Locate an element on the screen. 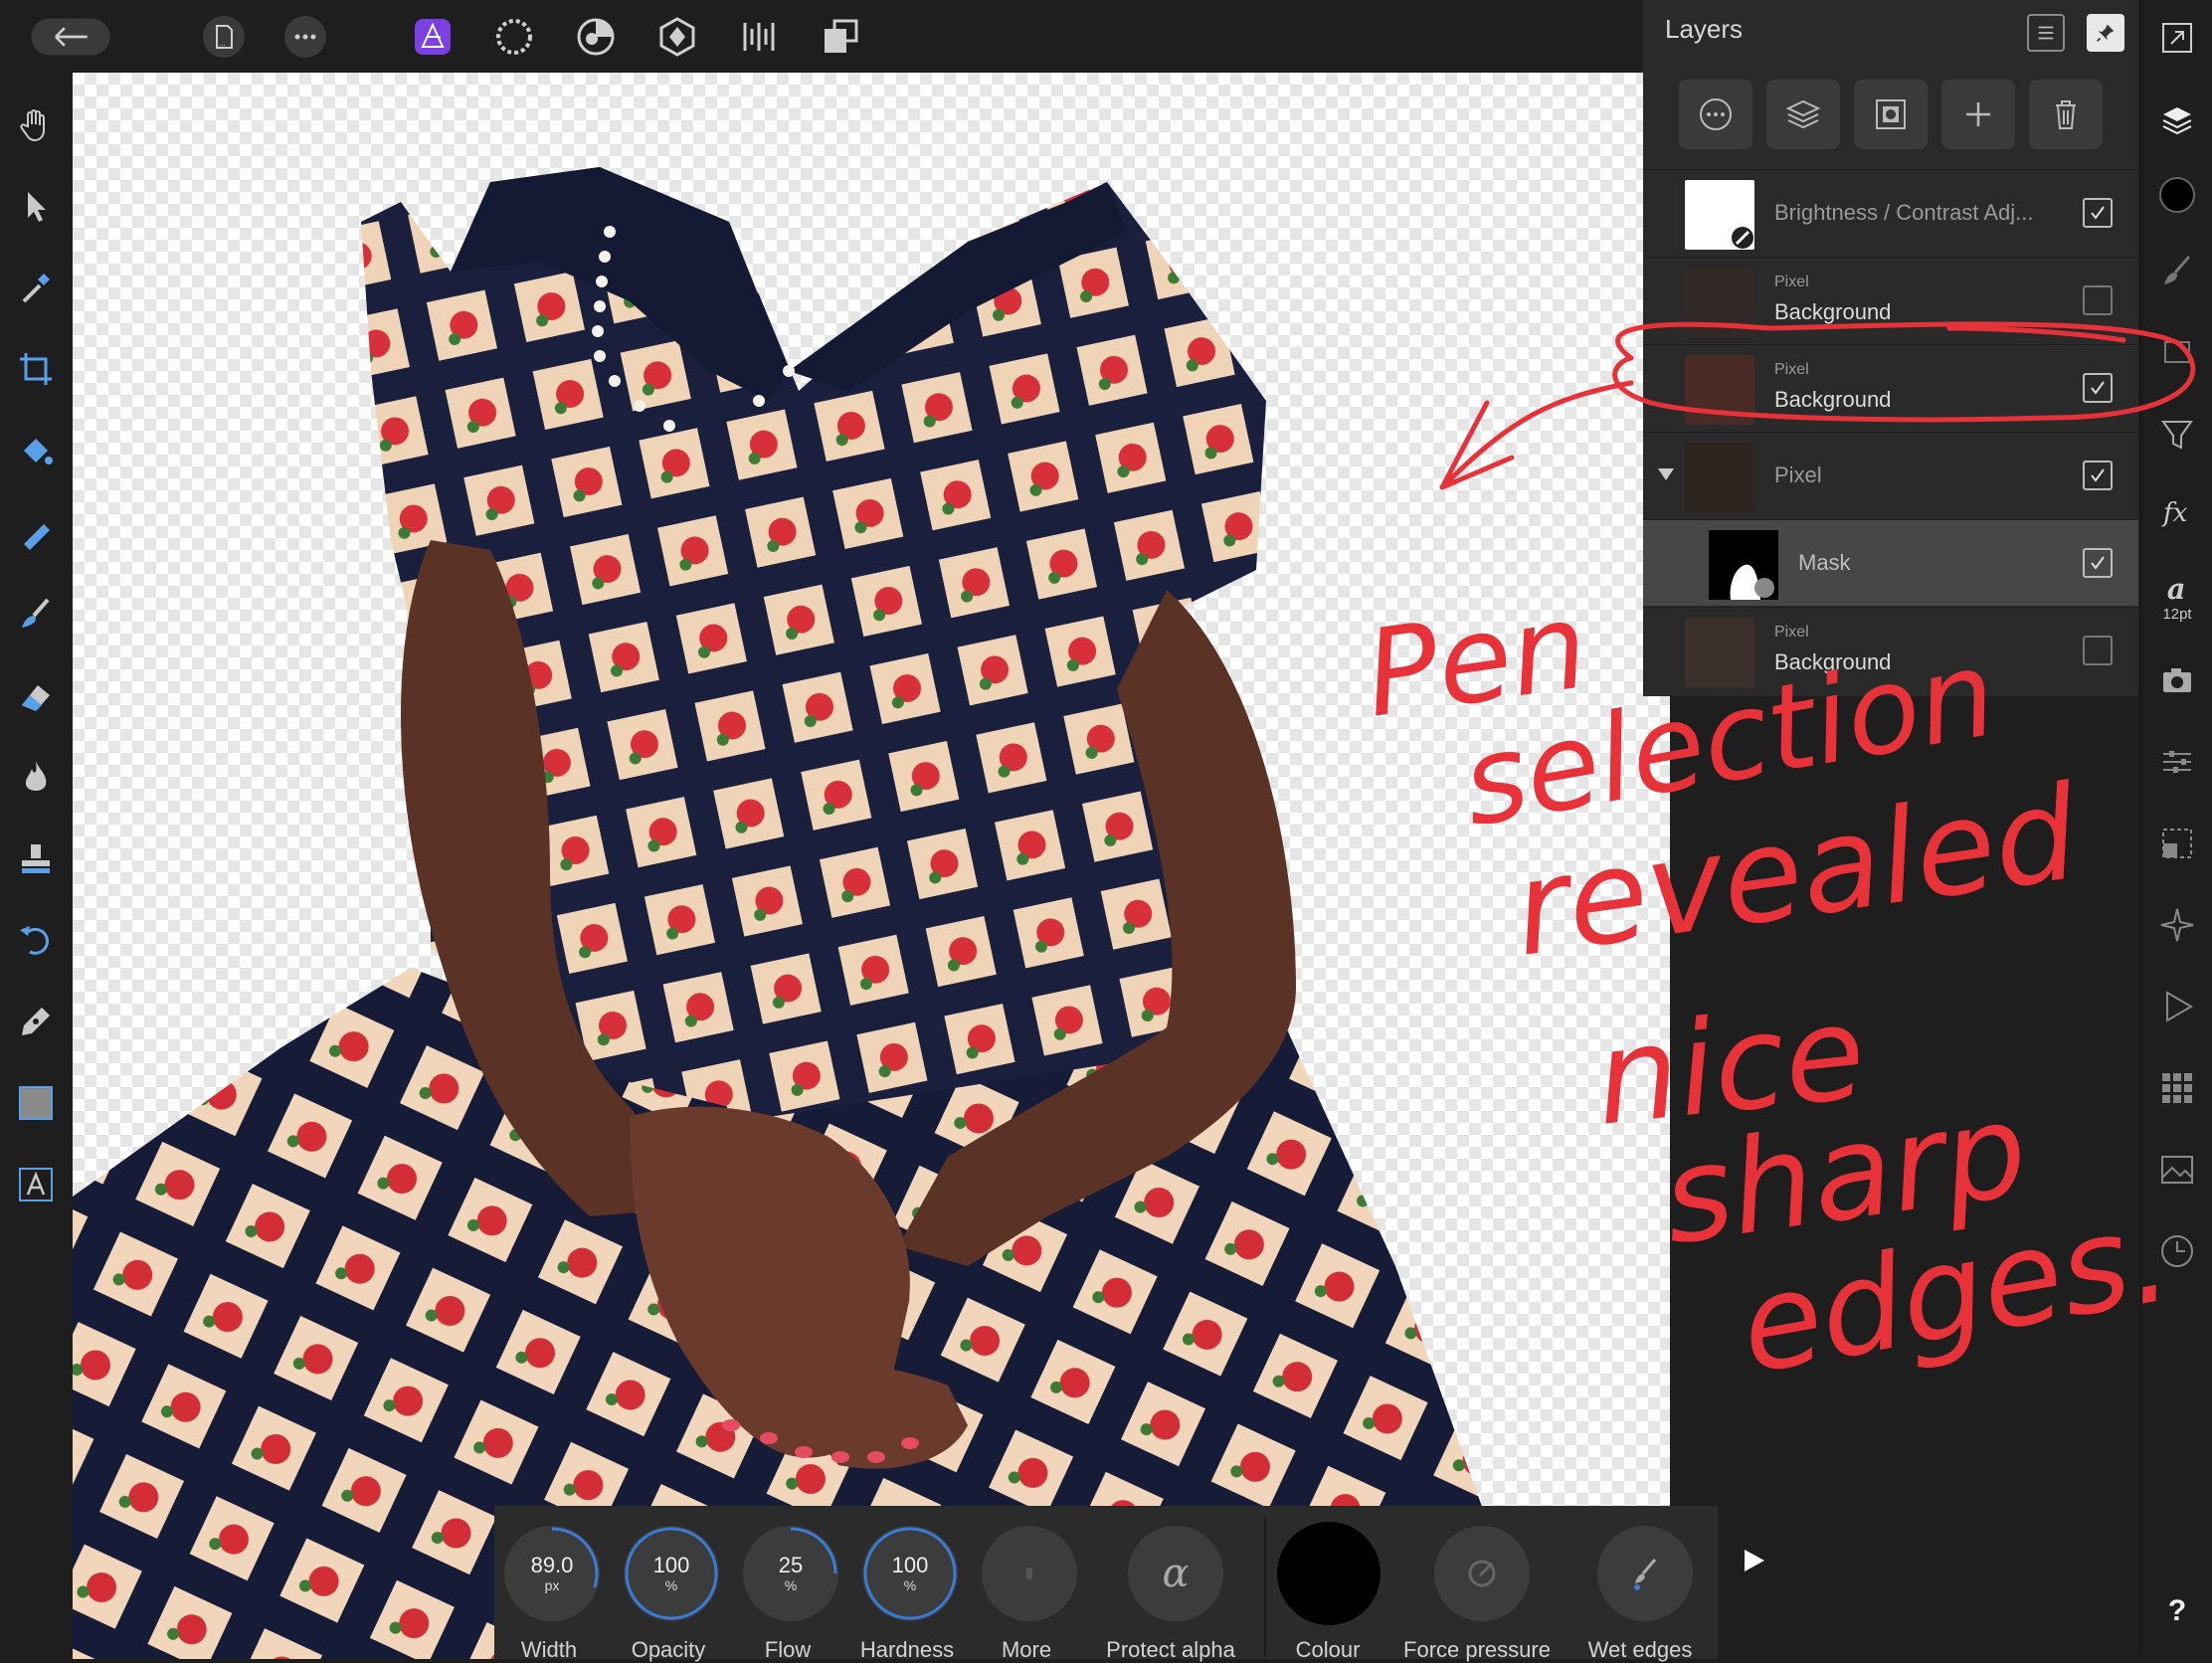 Image resolution: width=2212 pixels, height=1663 pixels. liquify-persona-icon is located at coordinates (514, 37).